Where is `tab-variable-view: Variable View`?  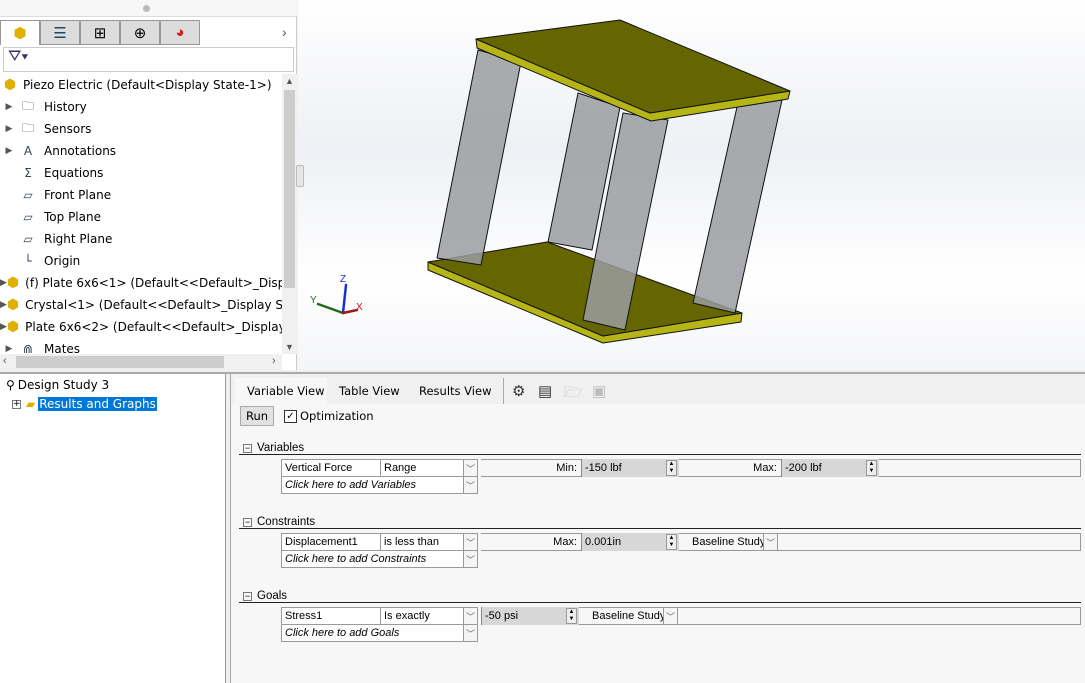 tab-variable-view: Variable View is located at coordinates (286, 391).